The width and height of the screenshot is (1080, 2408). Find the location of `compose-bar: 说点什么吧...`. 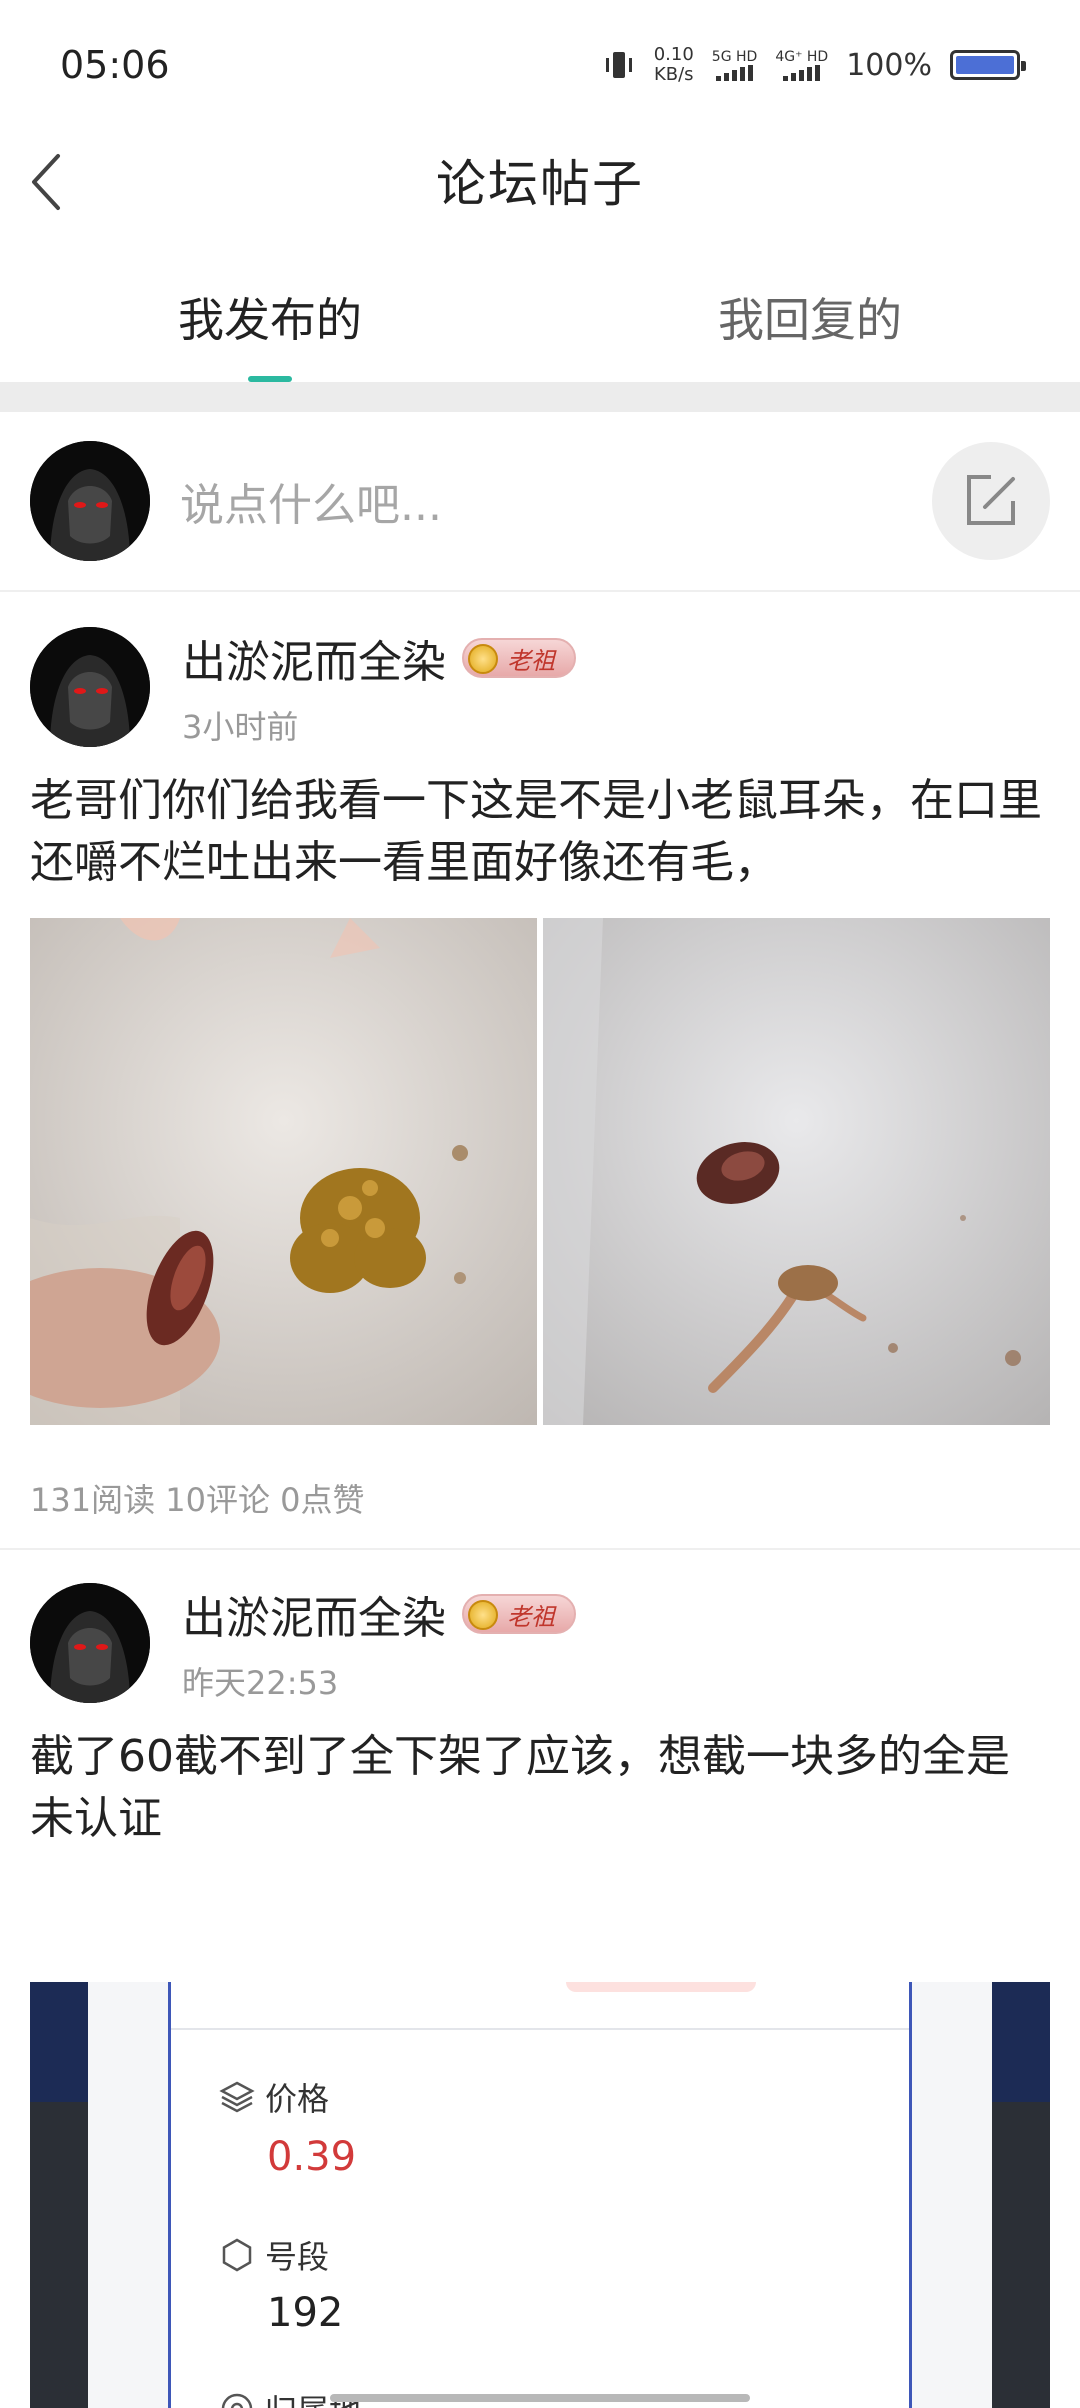

compose-bar: 说点什么吧... is located at coordinates (540, 502).